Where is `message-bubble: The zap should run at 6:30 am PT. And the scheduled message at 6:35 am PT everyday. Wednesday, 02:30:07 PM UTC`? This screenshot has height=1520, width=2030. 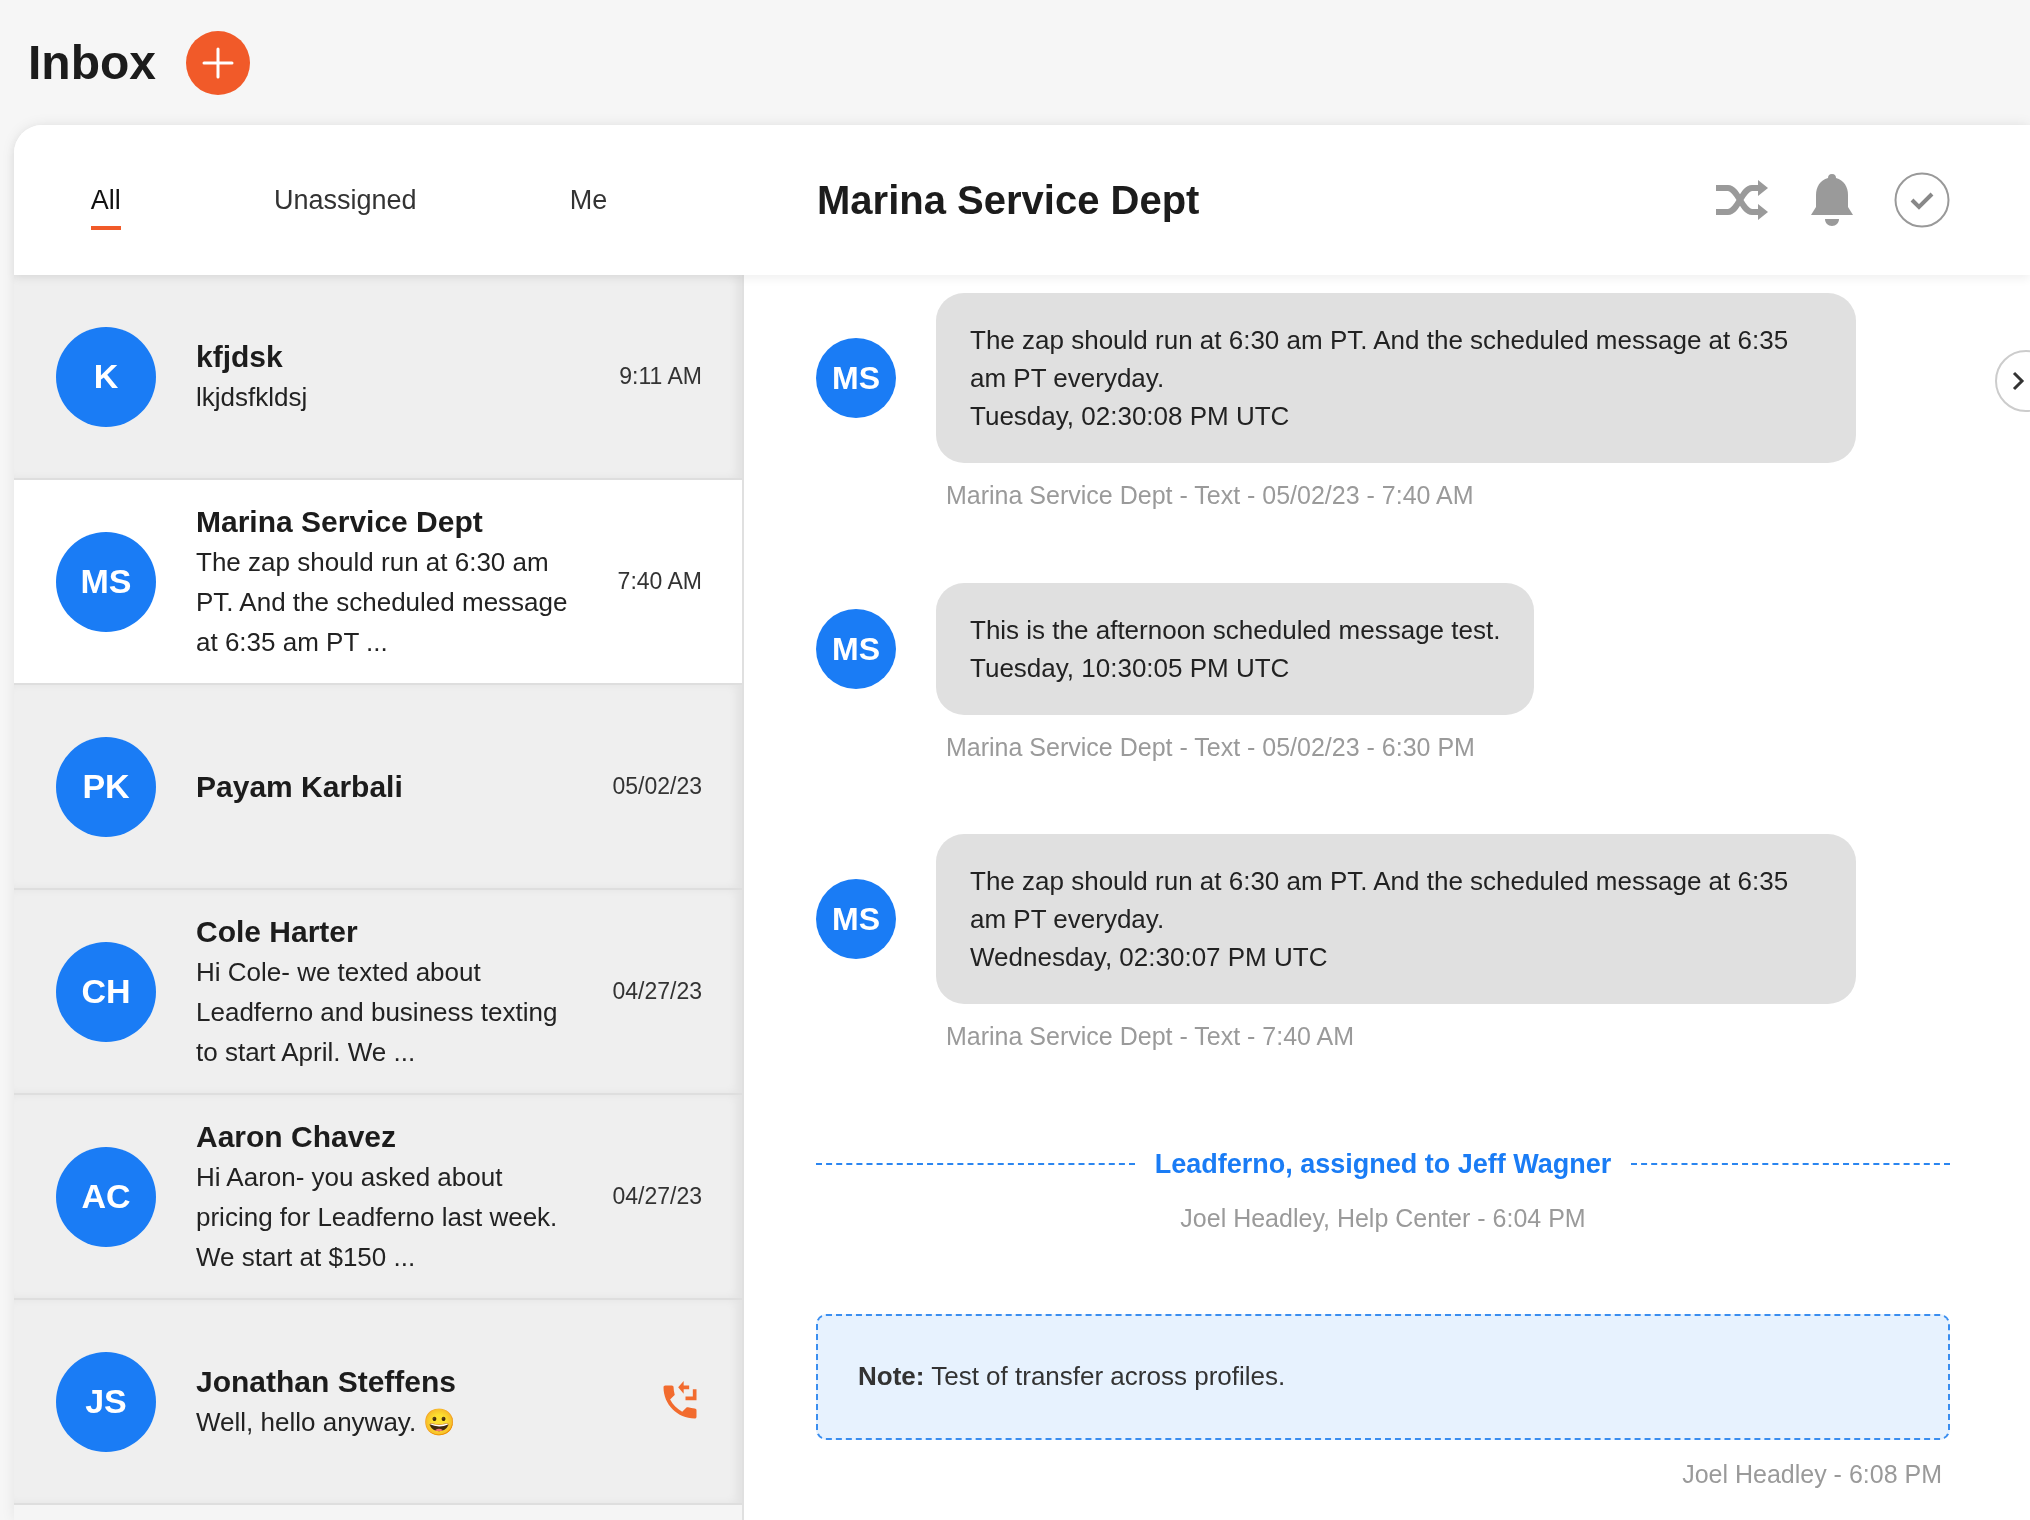
message-bubble: The zap should run at 6:30 am PT. And the scheduled message at 6:35 am PT everyday. Wednesday, 02:30:07 PM UTC is located at coordinates (1396, 919).